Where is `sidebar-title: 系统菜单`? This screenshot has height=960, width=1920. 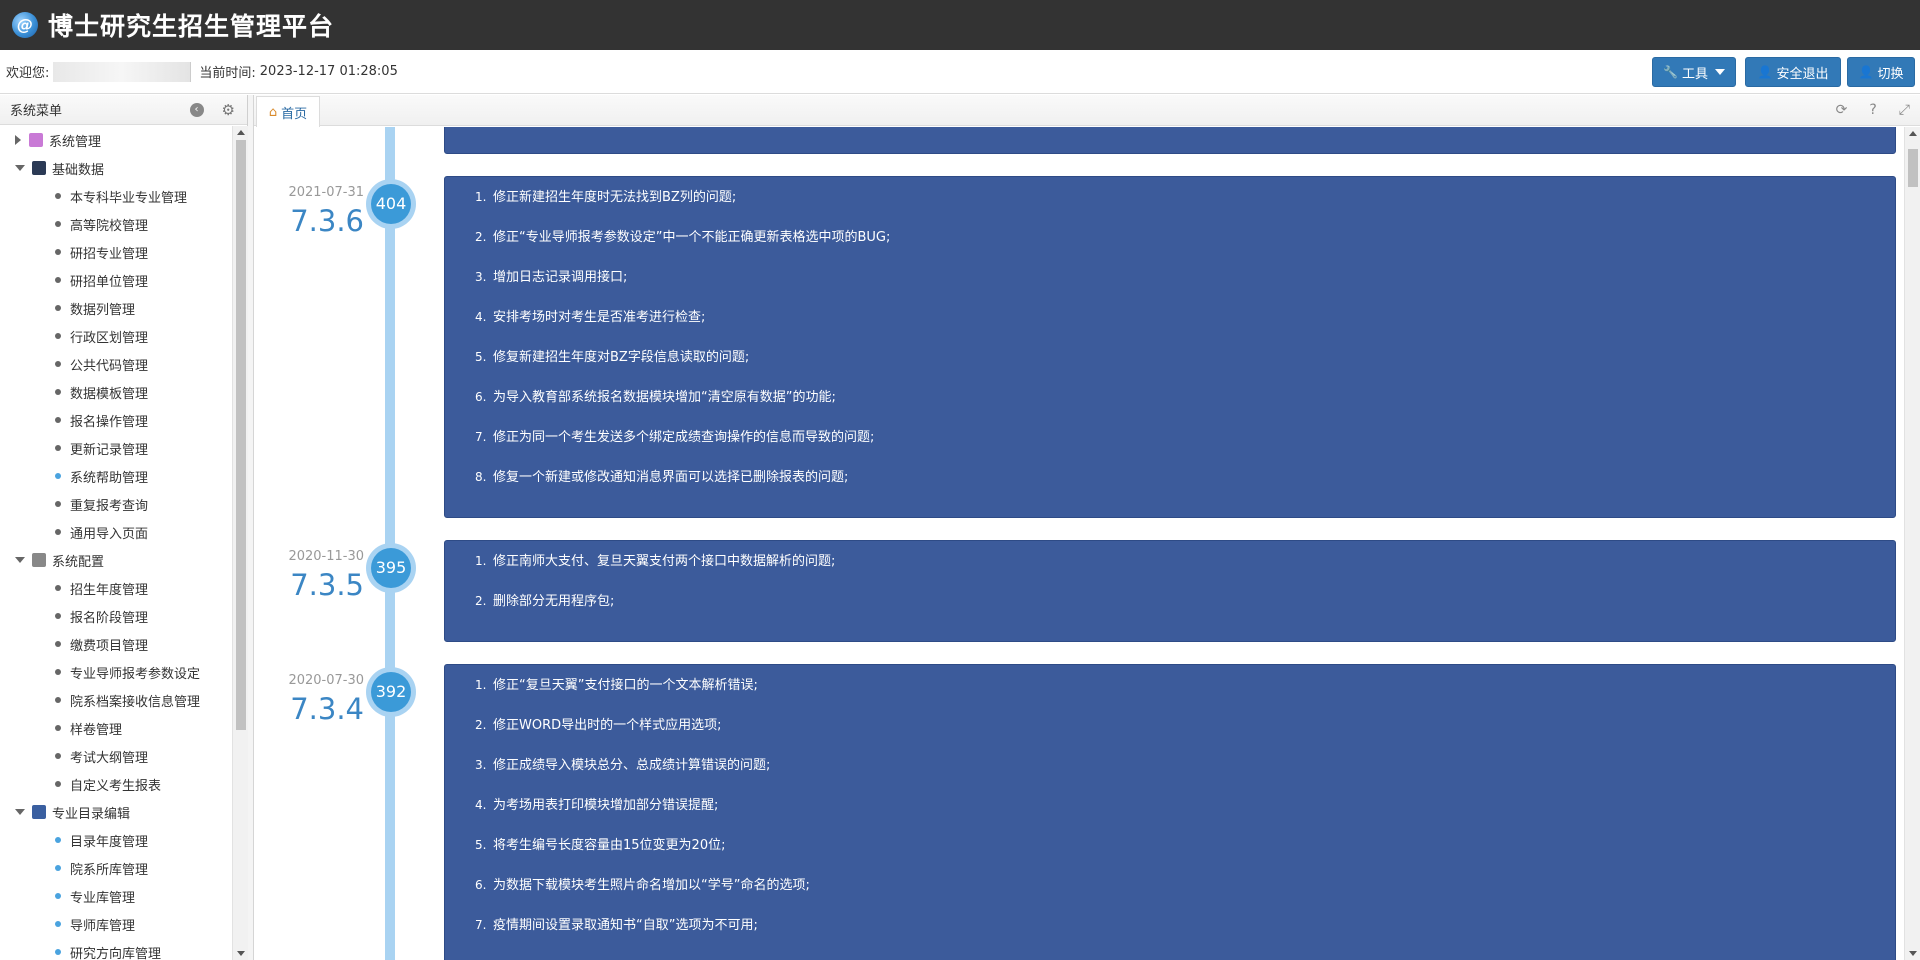 sidebar-title: 系统菜单 is located at coordinates (36, 111).